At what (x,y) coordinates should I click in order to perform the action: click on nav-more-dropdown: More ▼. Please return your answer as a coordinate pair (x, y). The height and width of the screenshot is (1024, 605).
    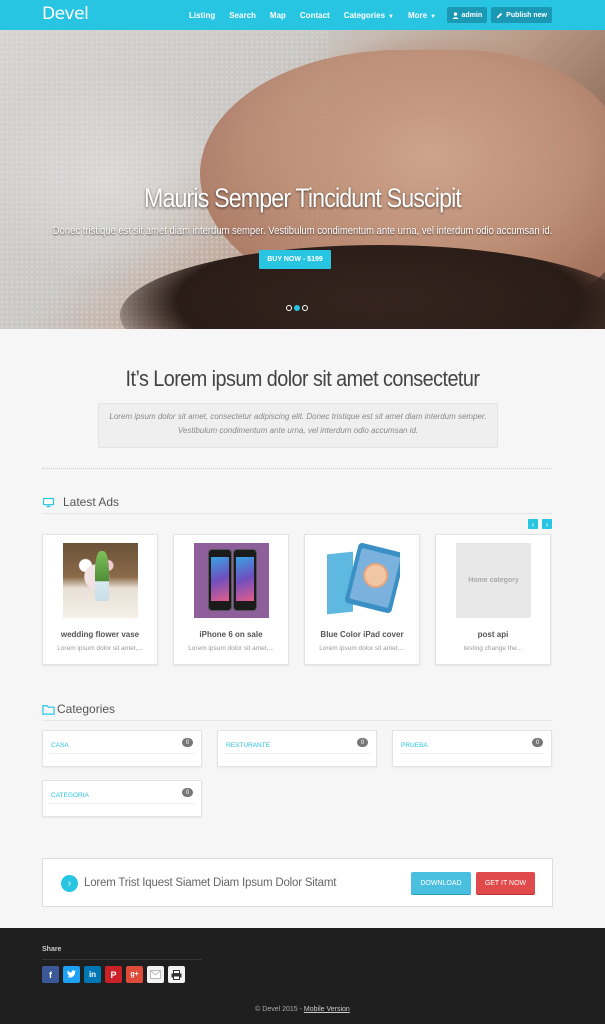
    Looking at the image, I should click on (422, 15).